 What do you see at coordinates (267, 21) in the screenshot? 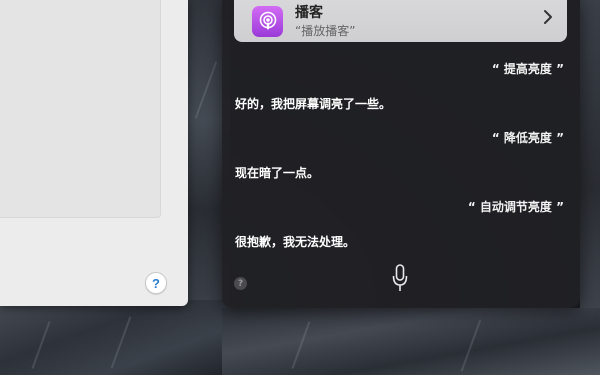
I see `podcasts-icon` at bounding box center [267, 21].